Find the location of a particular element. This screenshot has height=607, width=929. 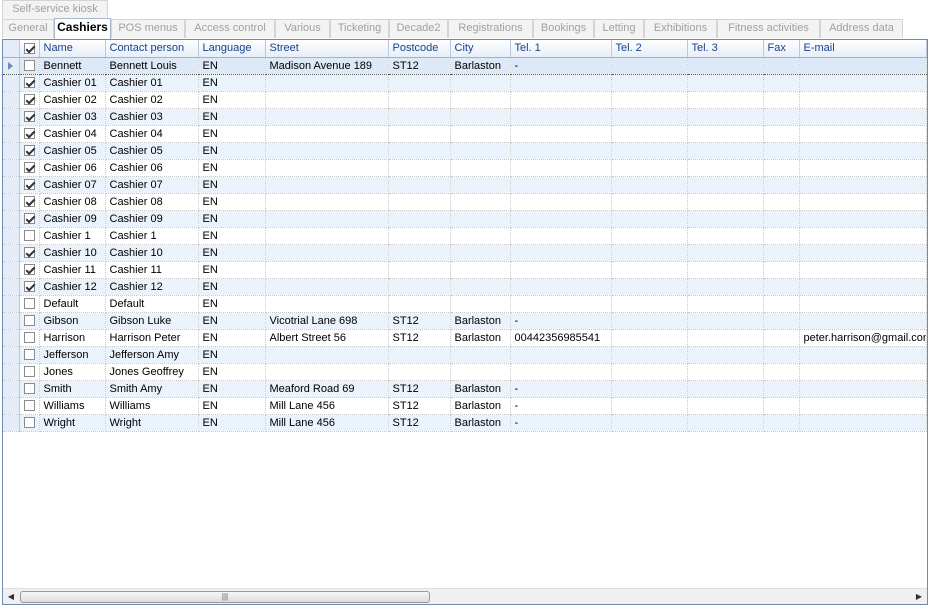

tab-decade2: Decade2 is located at coordinates (418, 28).